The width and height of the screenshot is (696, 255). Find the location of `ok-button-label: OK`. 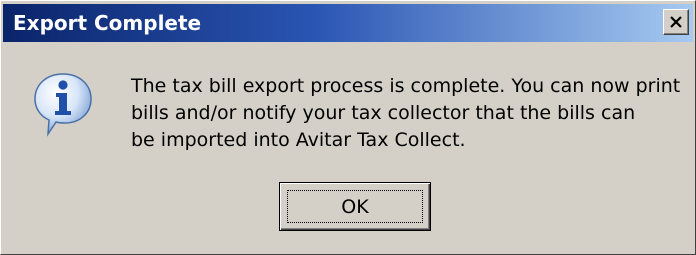

ok-button-label: OK is located at coordinates (355, 207).